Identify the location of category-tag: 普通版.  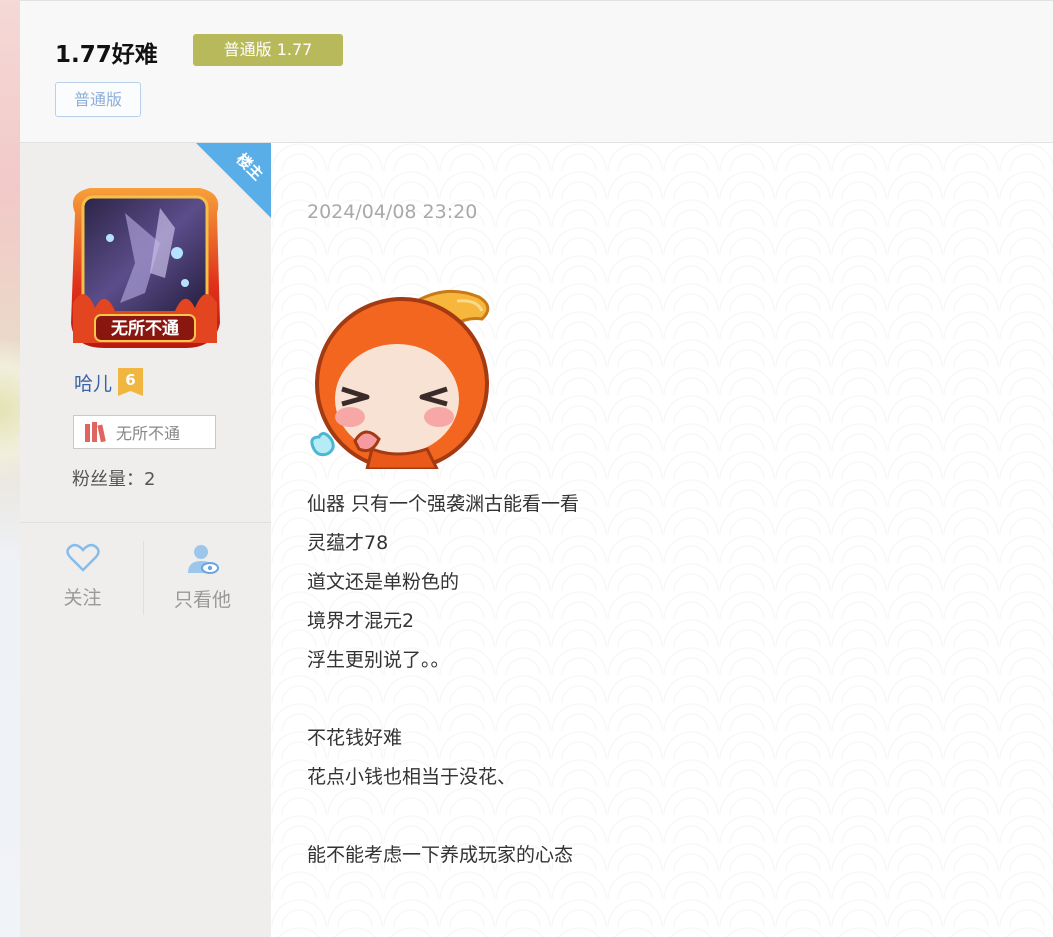
(98, 99).